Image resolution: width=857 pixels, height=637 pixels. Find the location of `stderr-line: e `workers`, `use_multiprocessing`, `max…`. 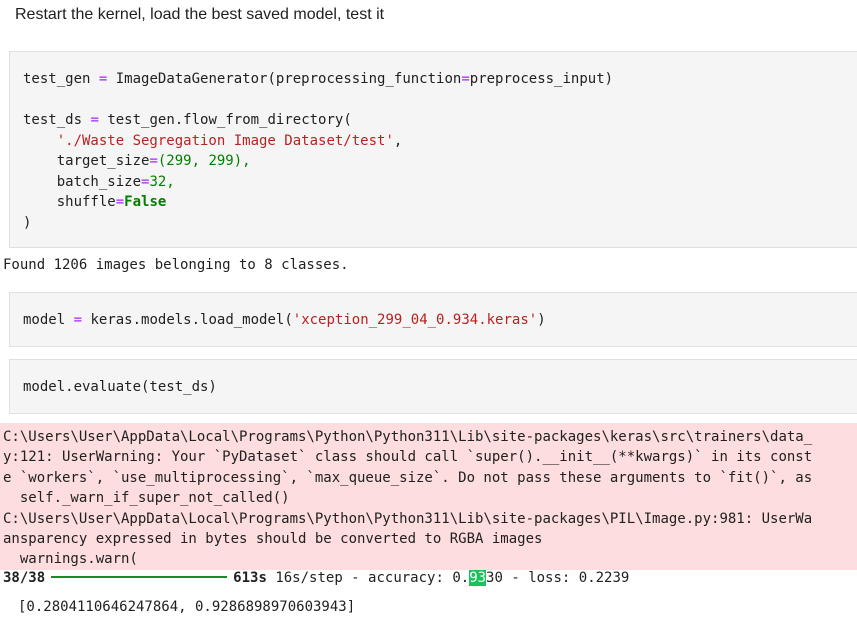

stderr-line: e `workers`, `use_multiprocessing`, `max… is located at coordinates (408, 477).